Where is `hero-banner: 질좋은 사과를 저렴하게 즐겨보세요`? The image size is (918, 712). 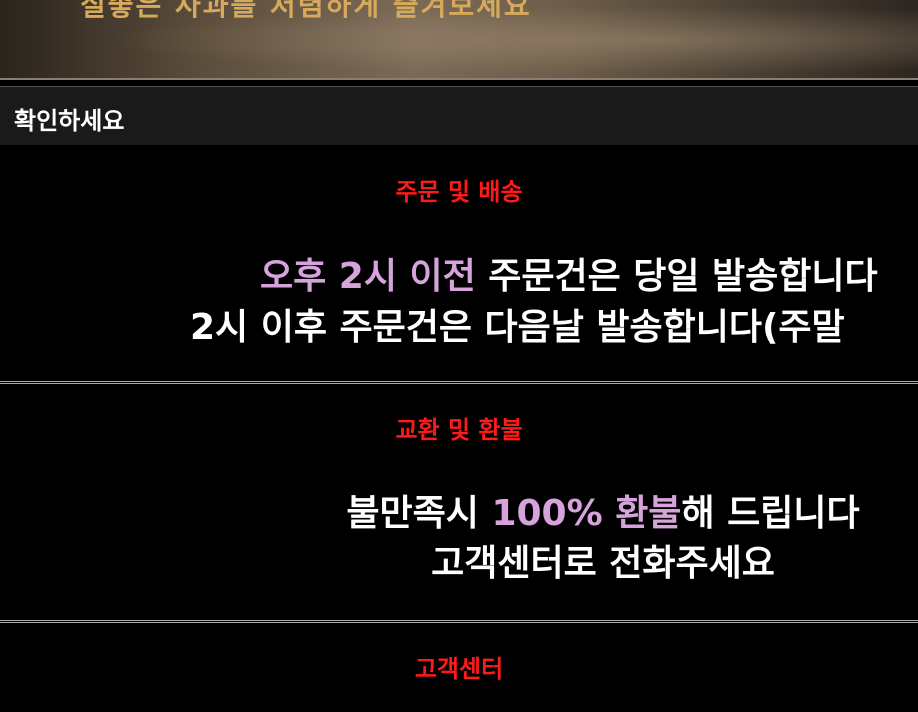 hero-banner: 질좋은 사과를 저렴하게 즐겨보세요 is located at coordinates (459, 40).